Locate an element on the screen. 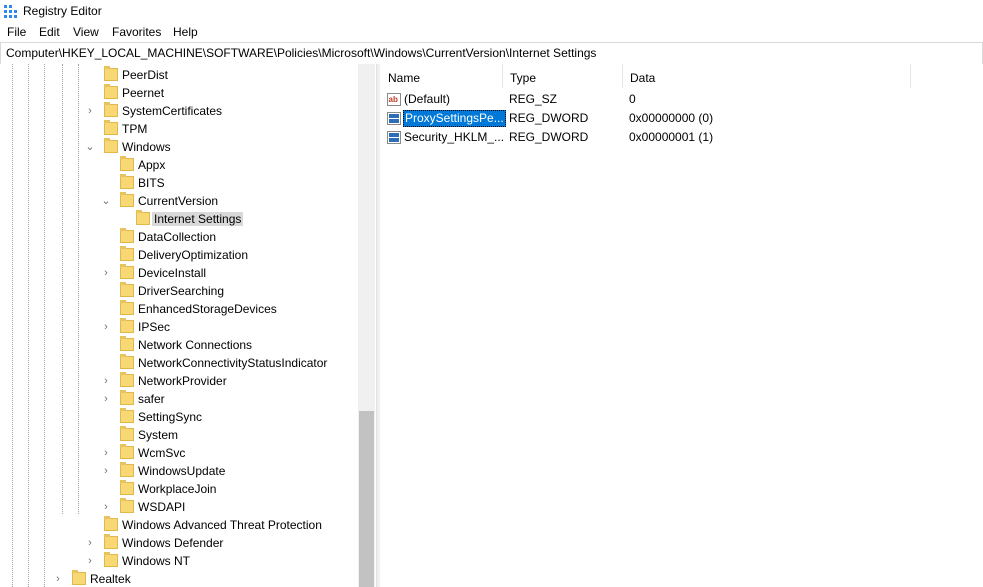 Image resolution: width=983 pixels, height=587 pixels. tree-node: › WindowsUpdate is located at coordinates (179, 471).